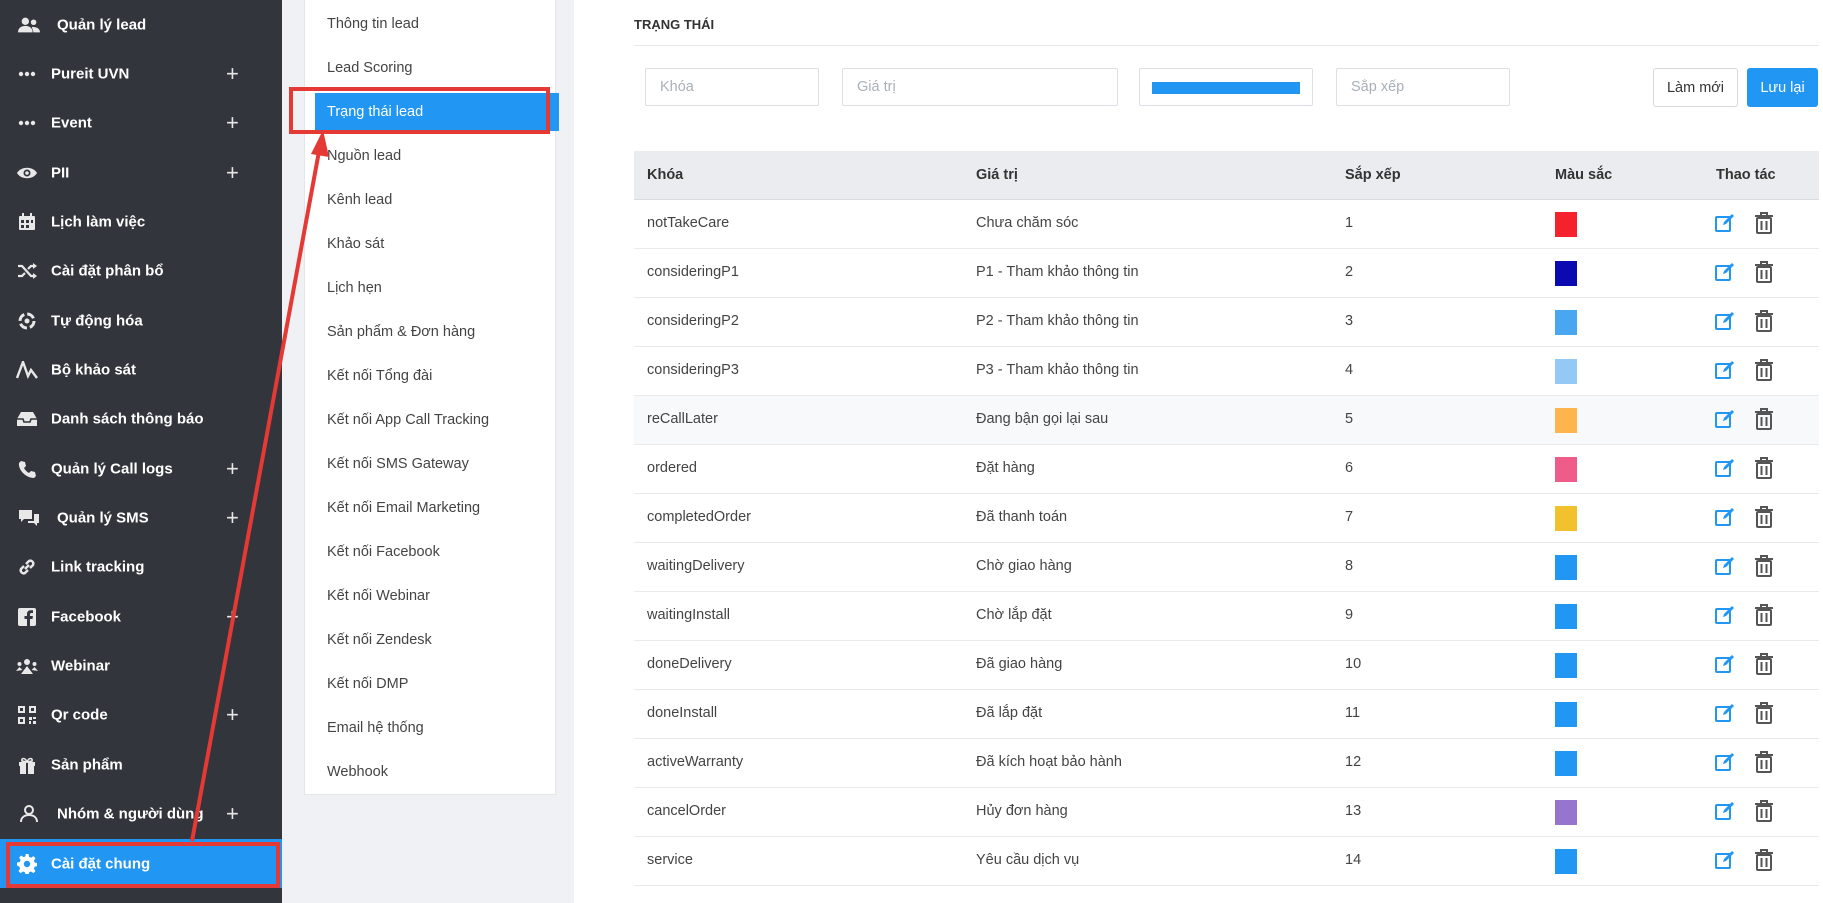  Describe the element at coordinates (1226, 87) in the screenshot. I see `color-picker` at that location.